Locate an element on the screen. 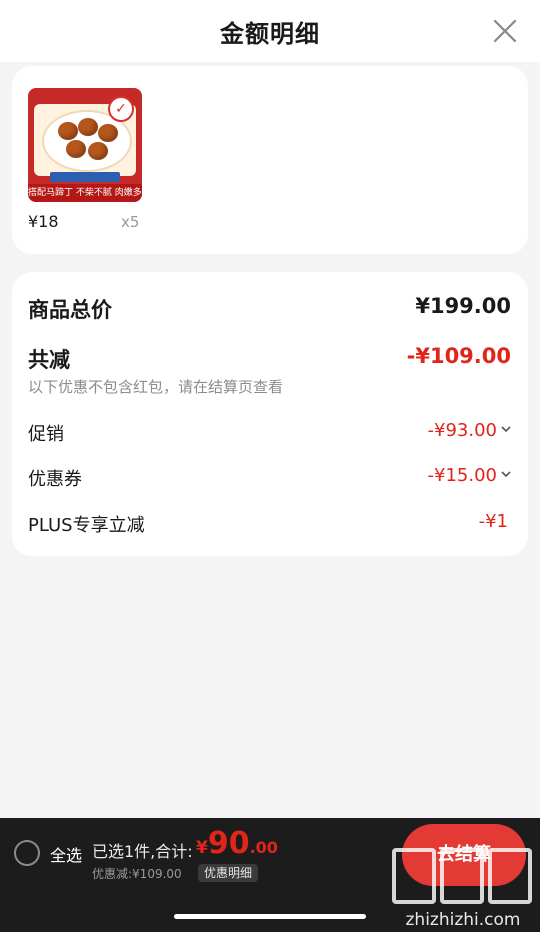 This screenshot has width=540, height=932. coupon-value: -¥15.00 is located at coordinates (469, 475).